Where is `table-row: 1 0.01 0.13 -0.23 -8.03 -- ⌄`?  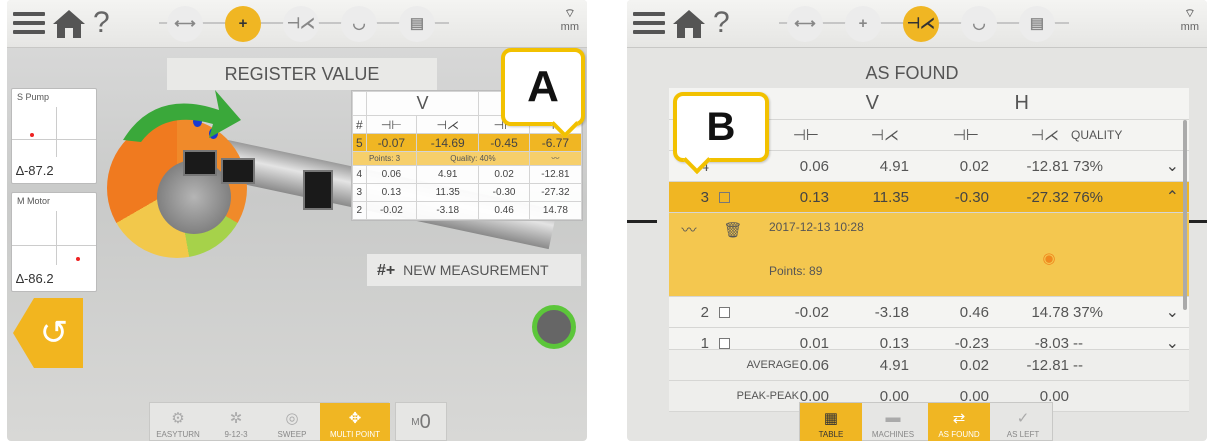 table-row: 1 0.01 0.13 -0.23 -8.03 -- ⌄ is located at coordinates (929, 339).